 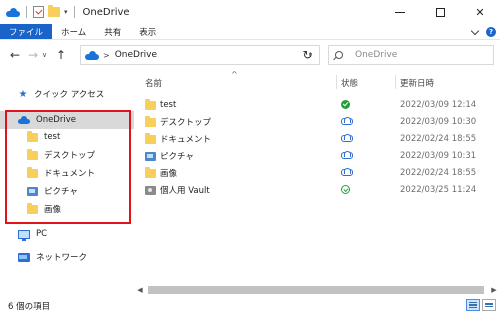 I want to click on file-row: ピクチャ 2022/03/09 10:31, so click(x=317, y=156).